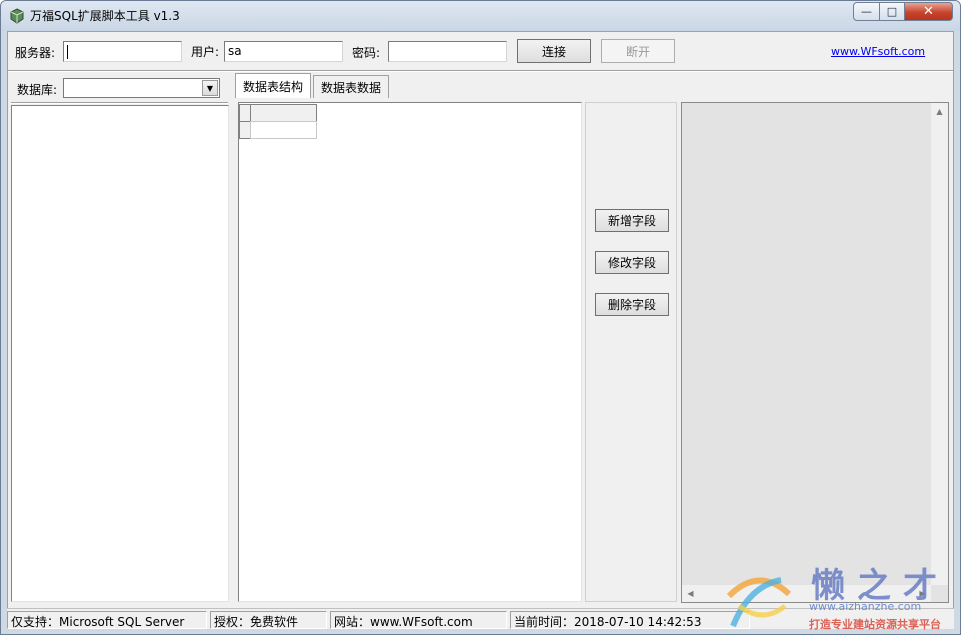 This screenshot has width=961, height=635. What do you see at coordinates (366, 53) in the screenshot?
I see `password-label: 密码:` at bounding box center [366, 53].